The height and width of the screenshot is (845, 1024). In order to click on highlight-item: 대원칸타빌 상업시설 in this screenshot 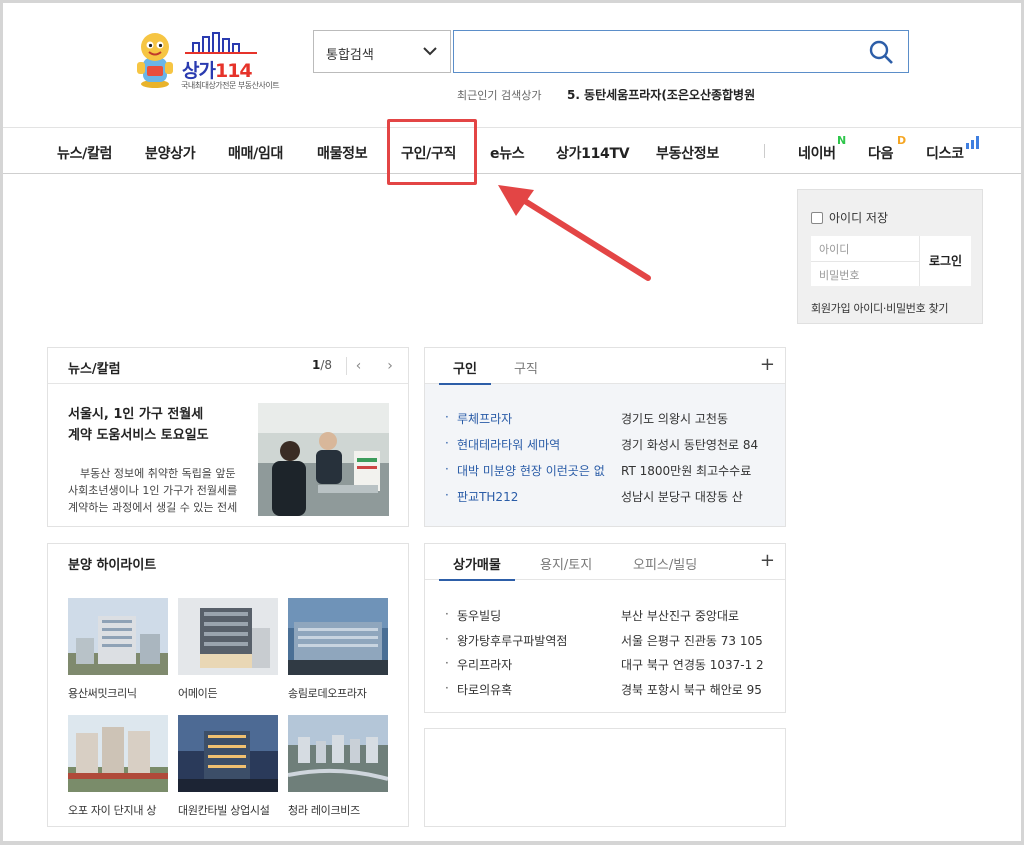, I will do `click(228, 766)`.